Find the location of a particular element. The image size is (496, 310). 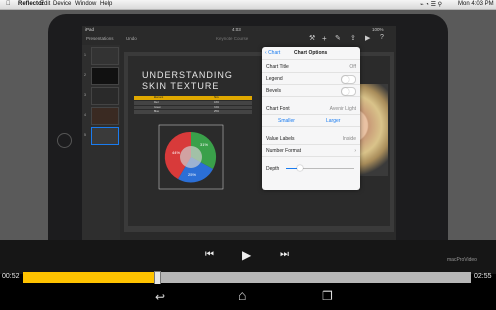

pie-label: 25% is located at coordinates (192, 174).